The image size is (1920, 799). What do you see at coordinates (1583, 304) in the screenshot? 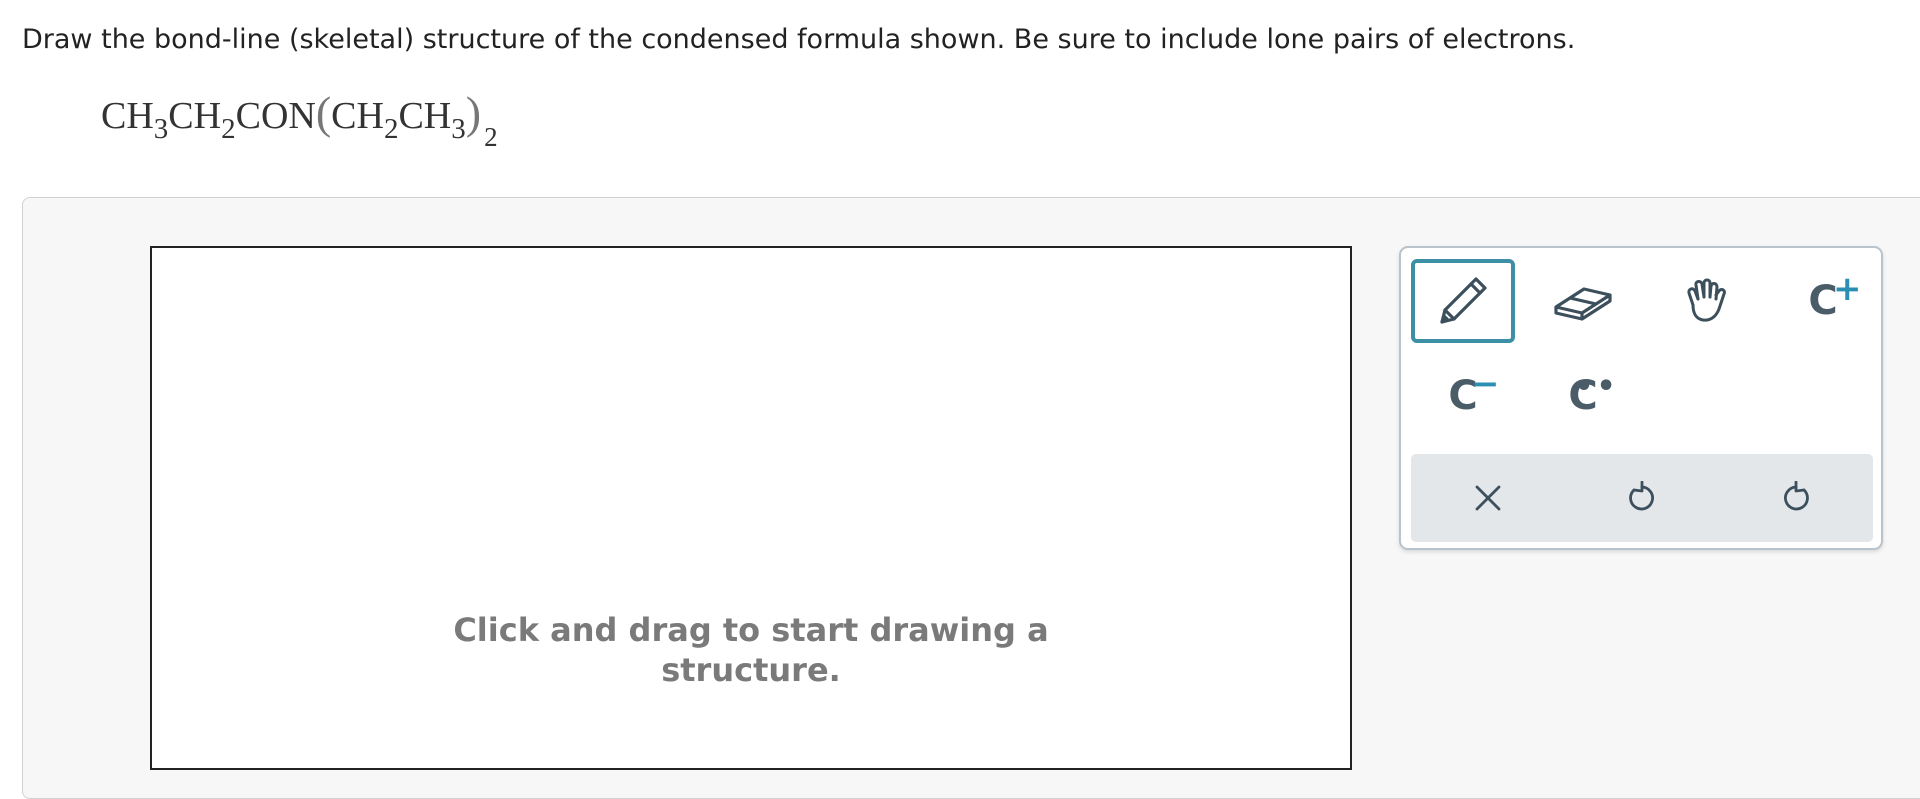
I see `eraser-icon` at bounding box center [1583, 304].